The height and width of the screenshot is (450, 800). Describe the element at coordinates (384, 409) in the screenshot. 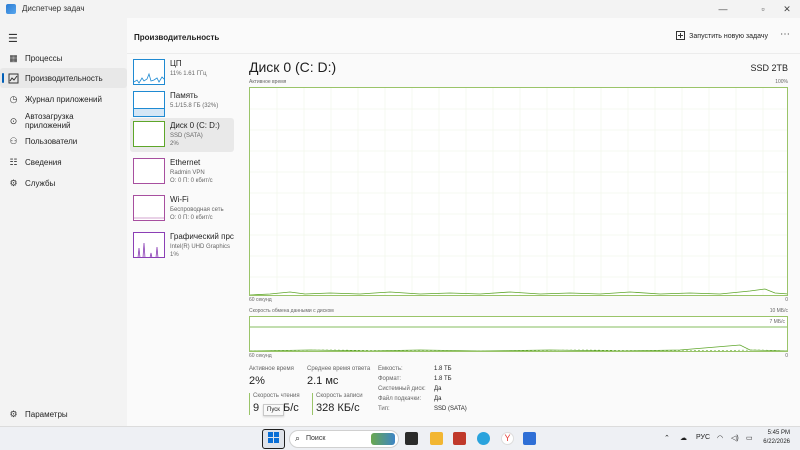

I see `property-label: Тип:` at that location.